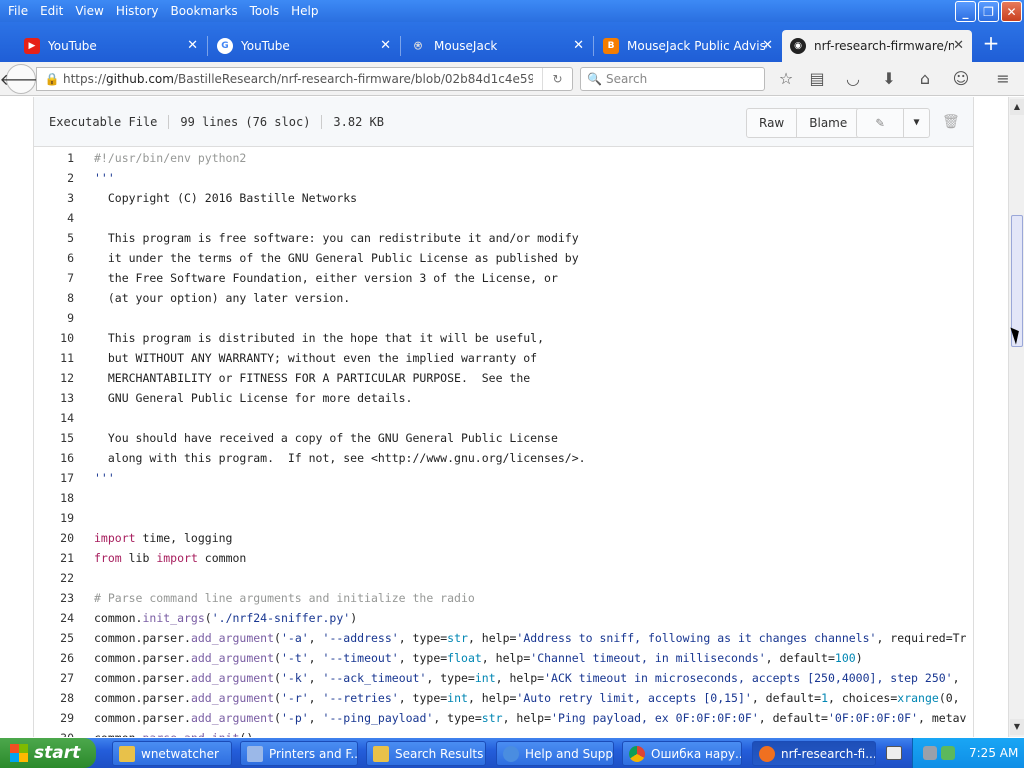 This screenshot has width=1024, height=768. I want to click on line-number: 26, so click(54, 658).